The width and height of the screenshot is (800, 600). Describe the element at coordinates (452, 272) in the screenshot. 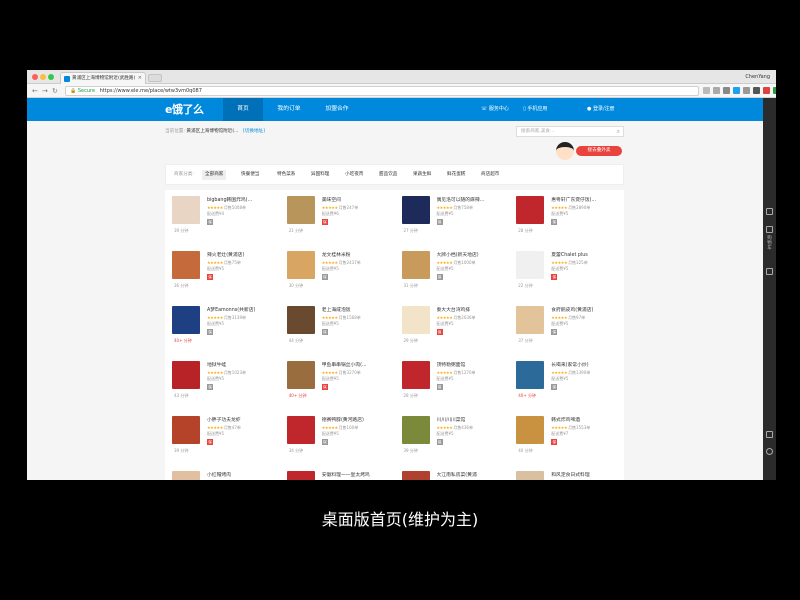

I see `shop-card: 大牌小档(新天地店) ★★★★★ 月售1000单 配送费¥5 保 31 分钟` at that location.